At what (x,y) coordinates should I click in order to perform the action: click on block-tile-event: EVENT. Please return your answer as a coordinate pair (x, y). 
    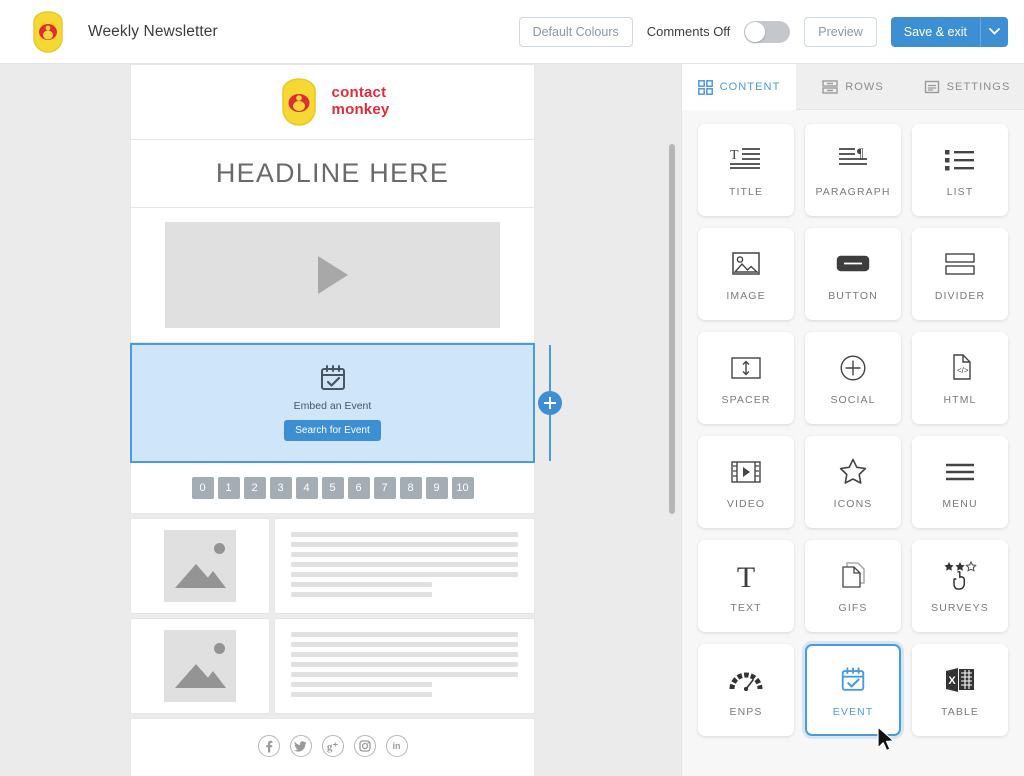
    Looking at the image, I should click on (853, 690).